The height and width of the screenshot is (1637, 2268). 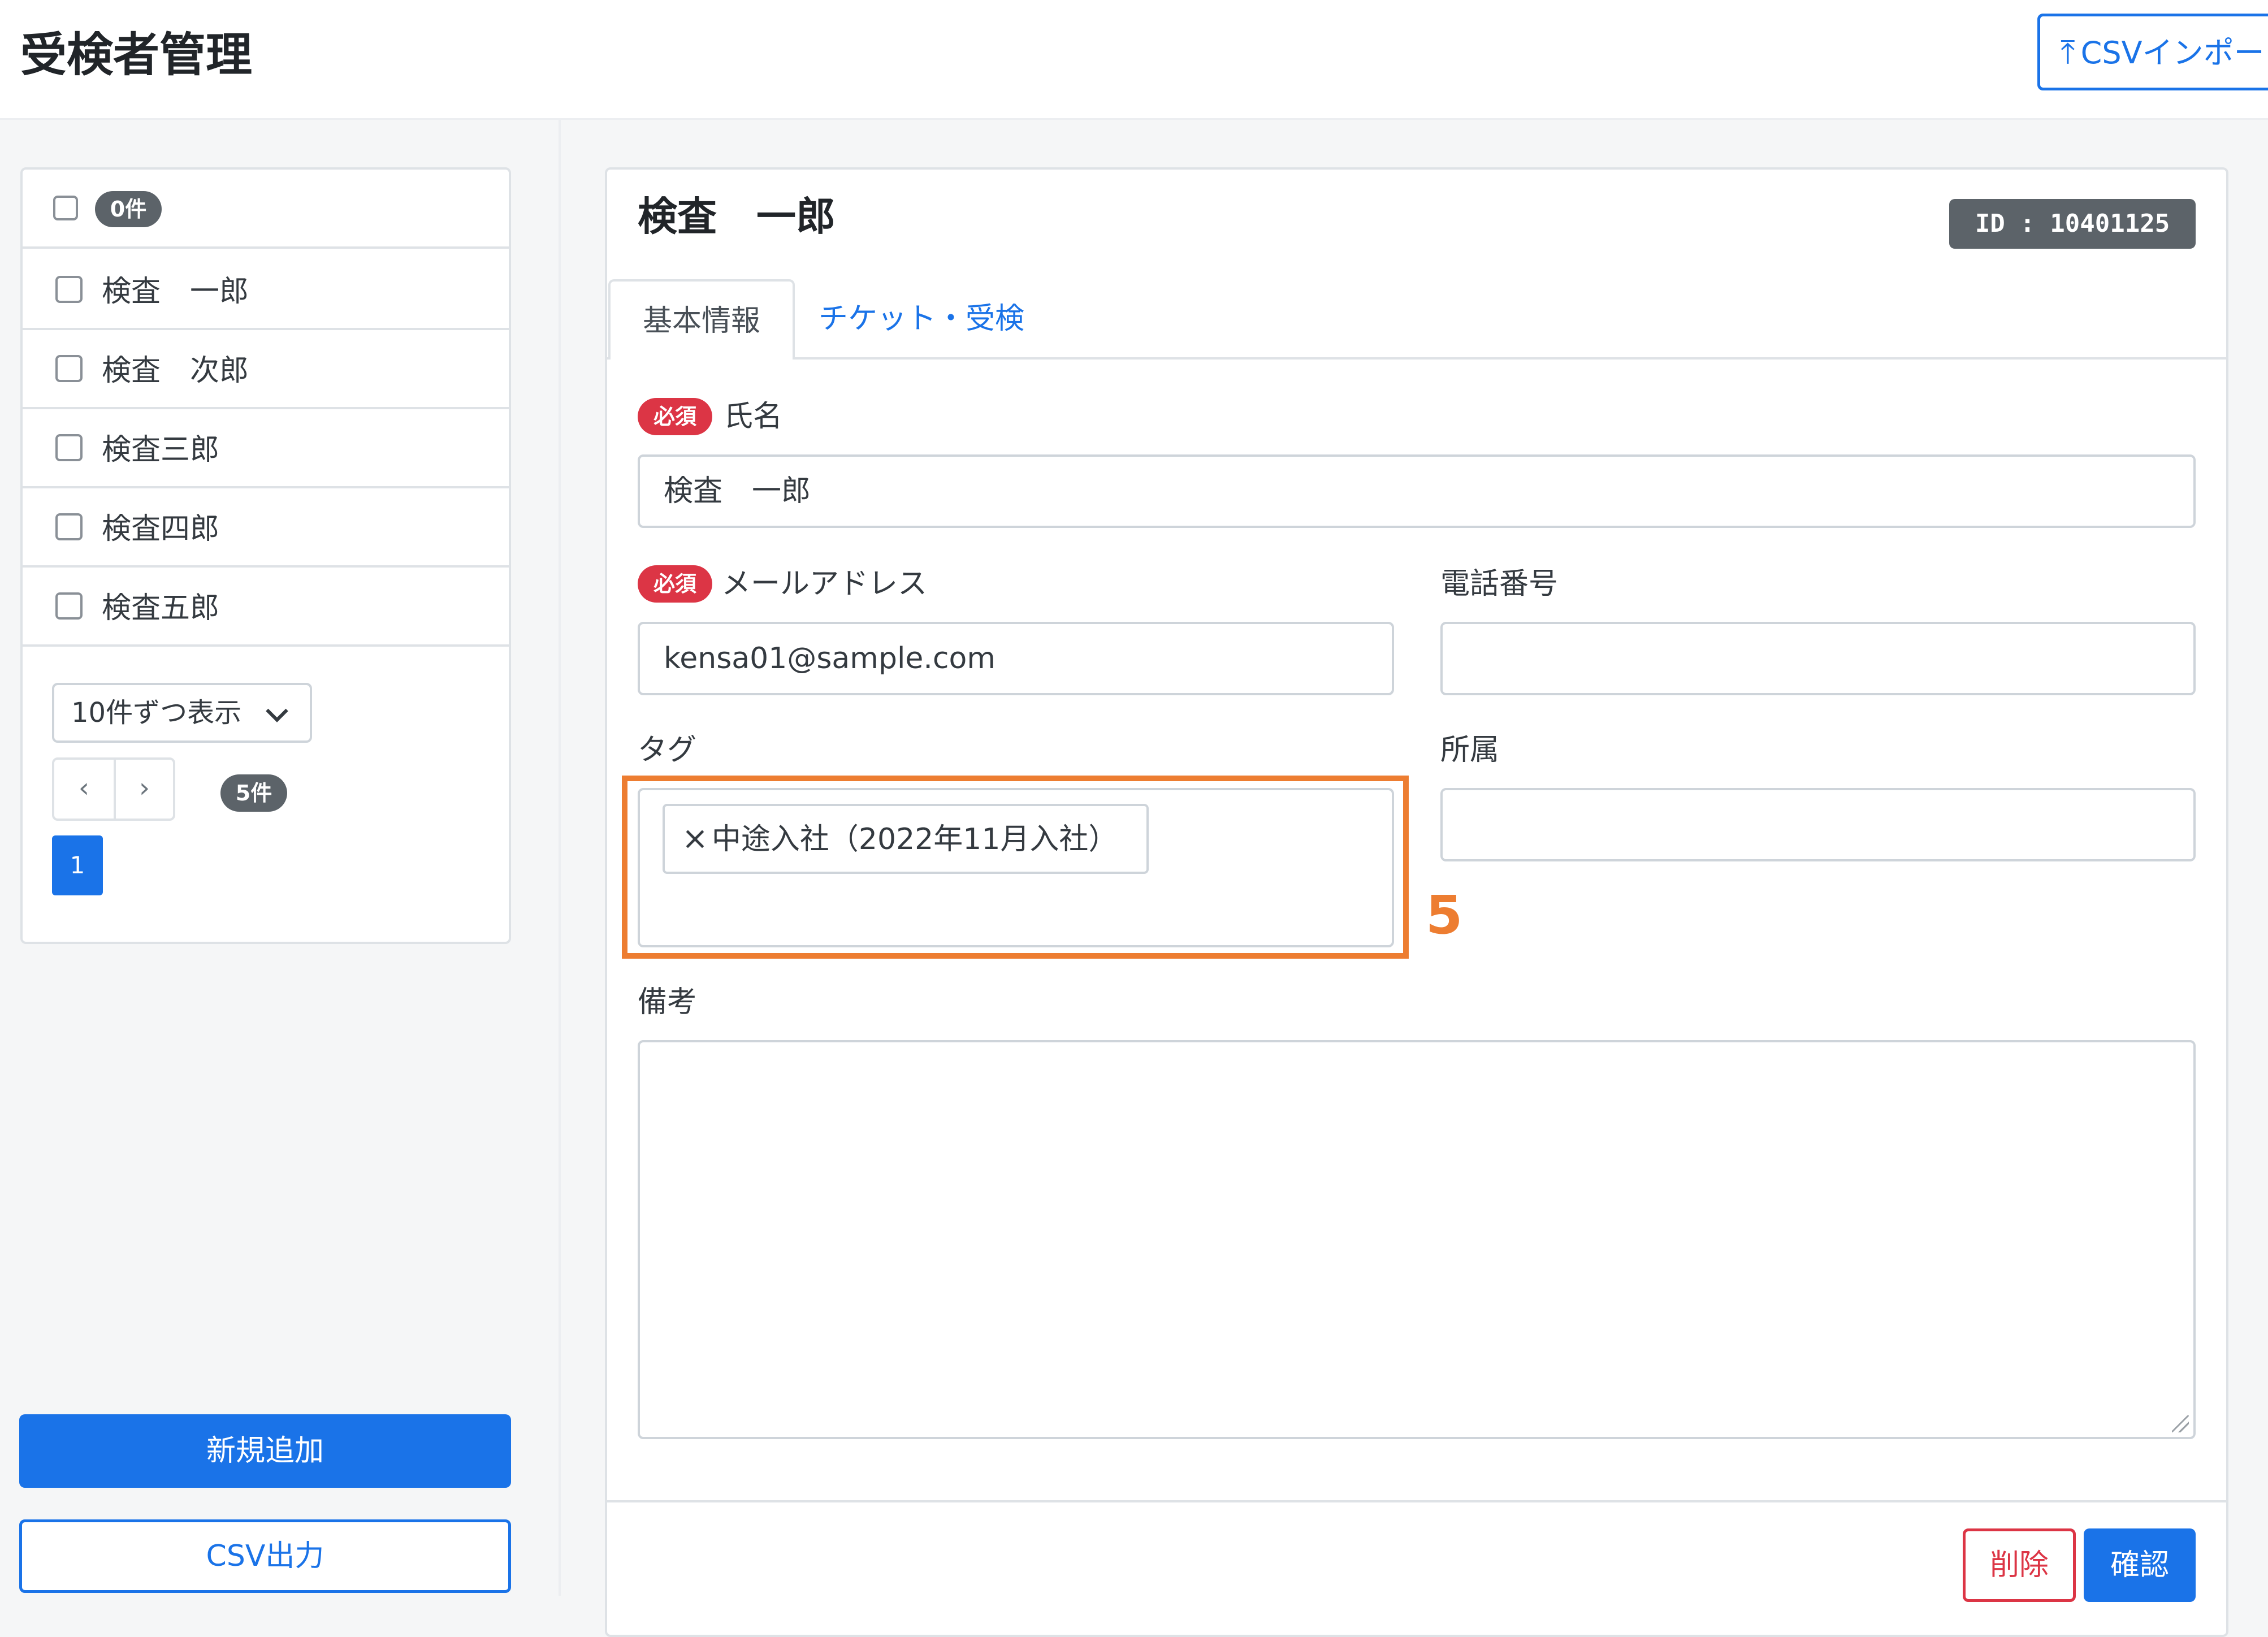 I want to click on notes-label: 備考, so click(x=667, y=1002).